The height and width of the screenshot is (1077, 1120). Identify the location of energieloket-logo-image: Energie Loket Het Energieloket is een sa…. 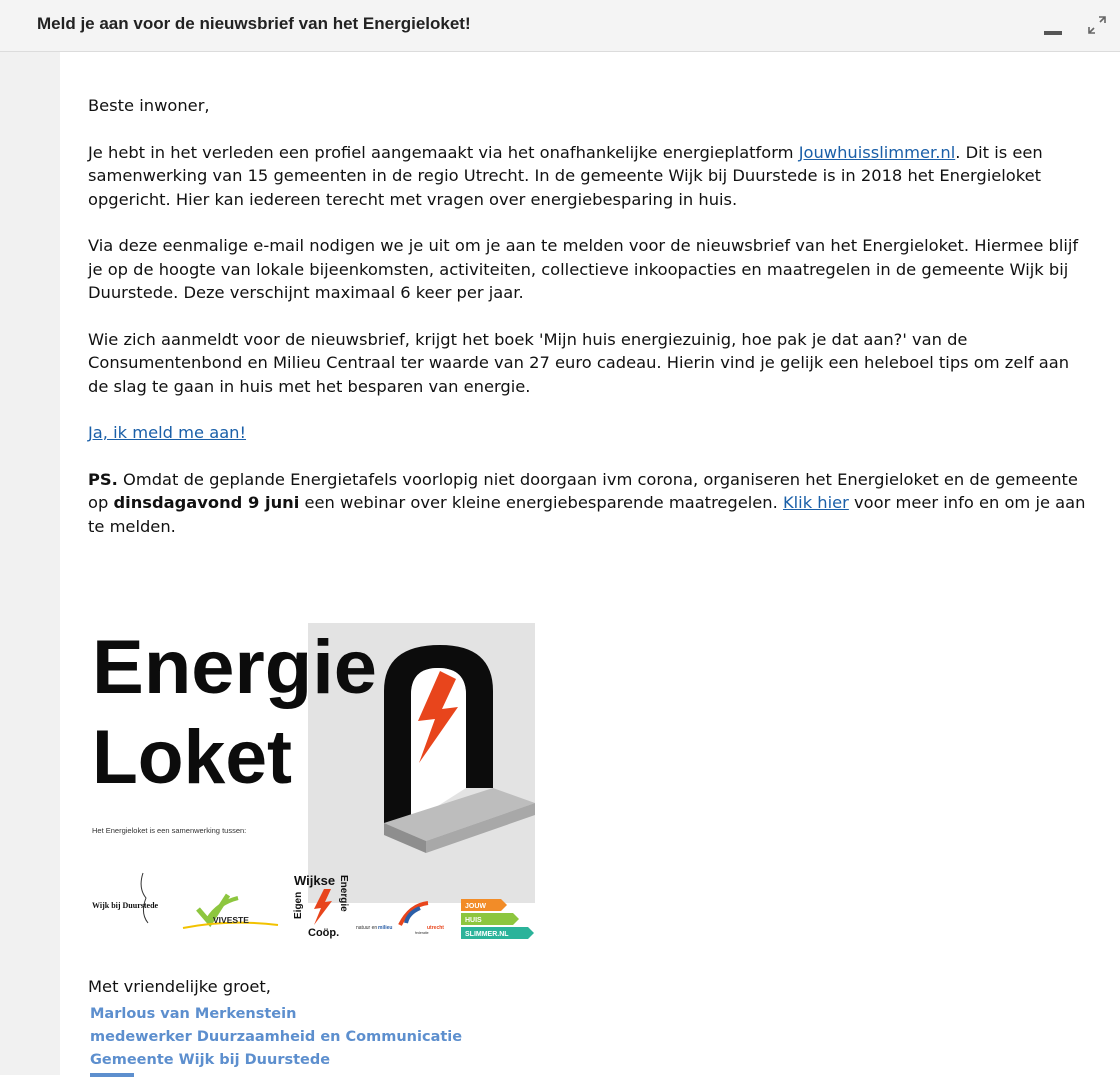
(311, 782).